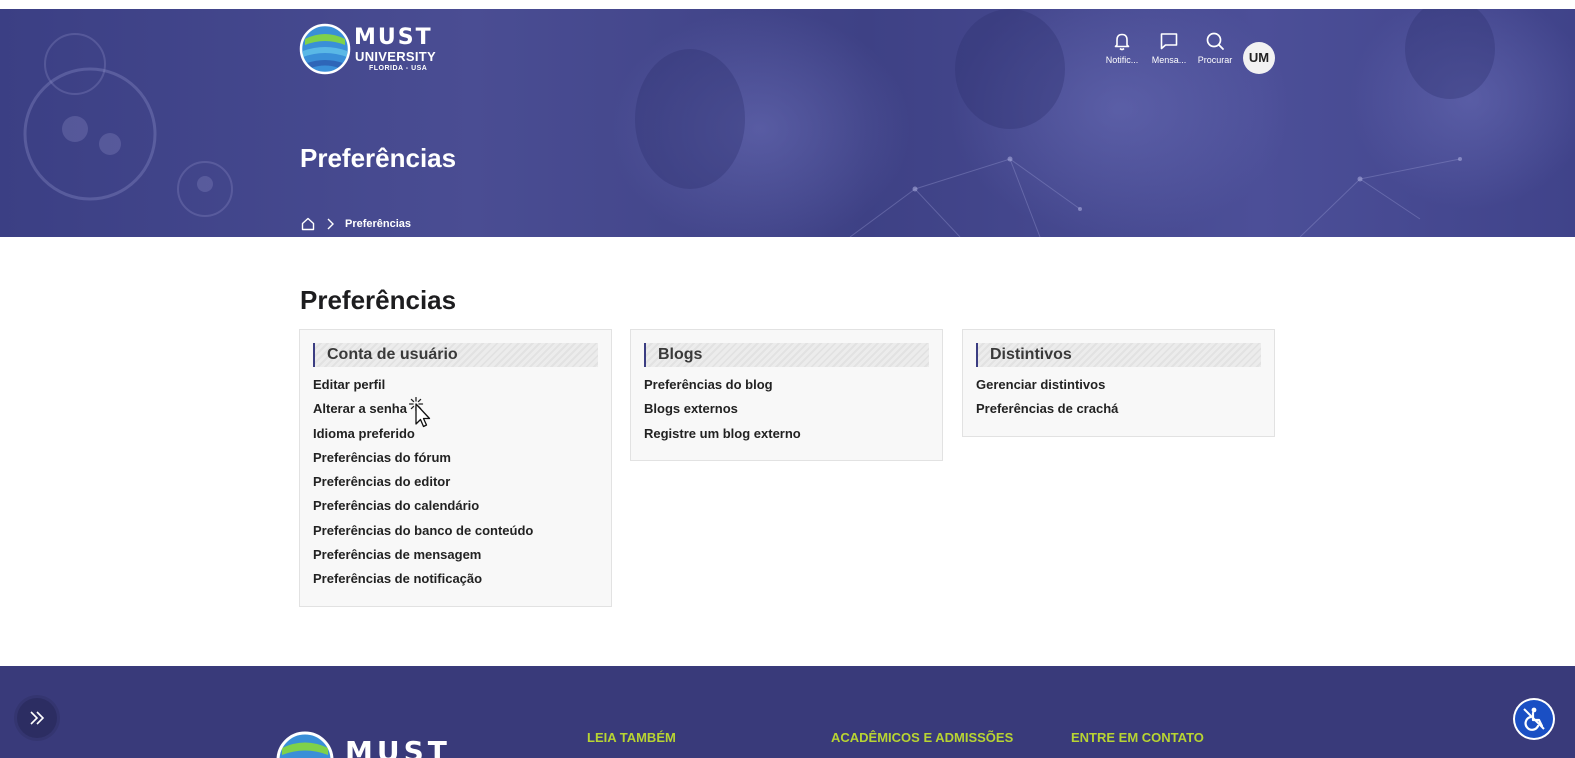 The height and width of the screenshot is (758, 1575). I want to click on must-university-logo: MUST UNIVERSITY FLORIDA - USA, so click(368, 49).